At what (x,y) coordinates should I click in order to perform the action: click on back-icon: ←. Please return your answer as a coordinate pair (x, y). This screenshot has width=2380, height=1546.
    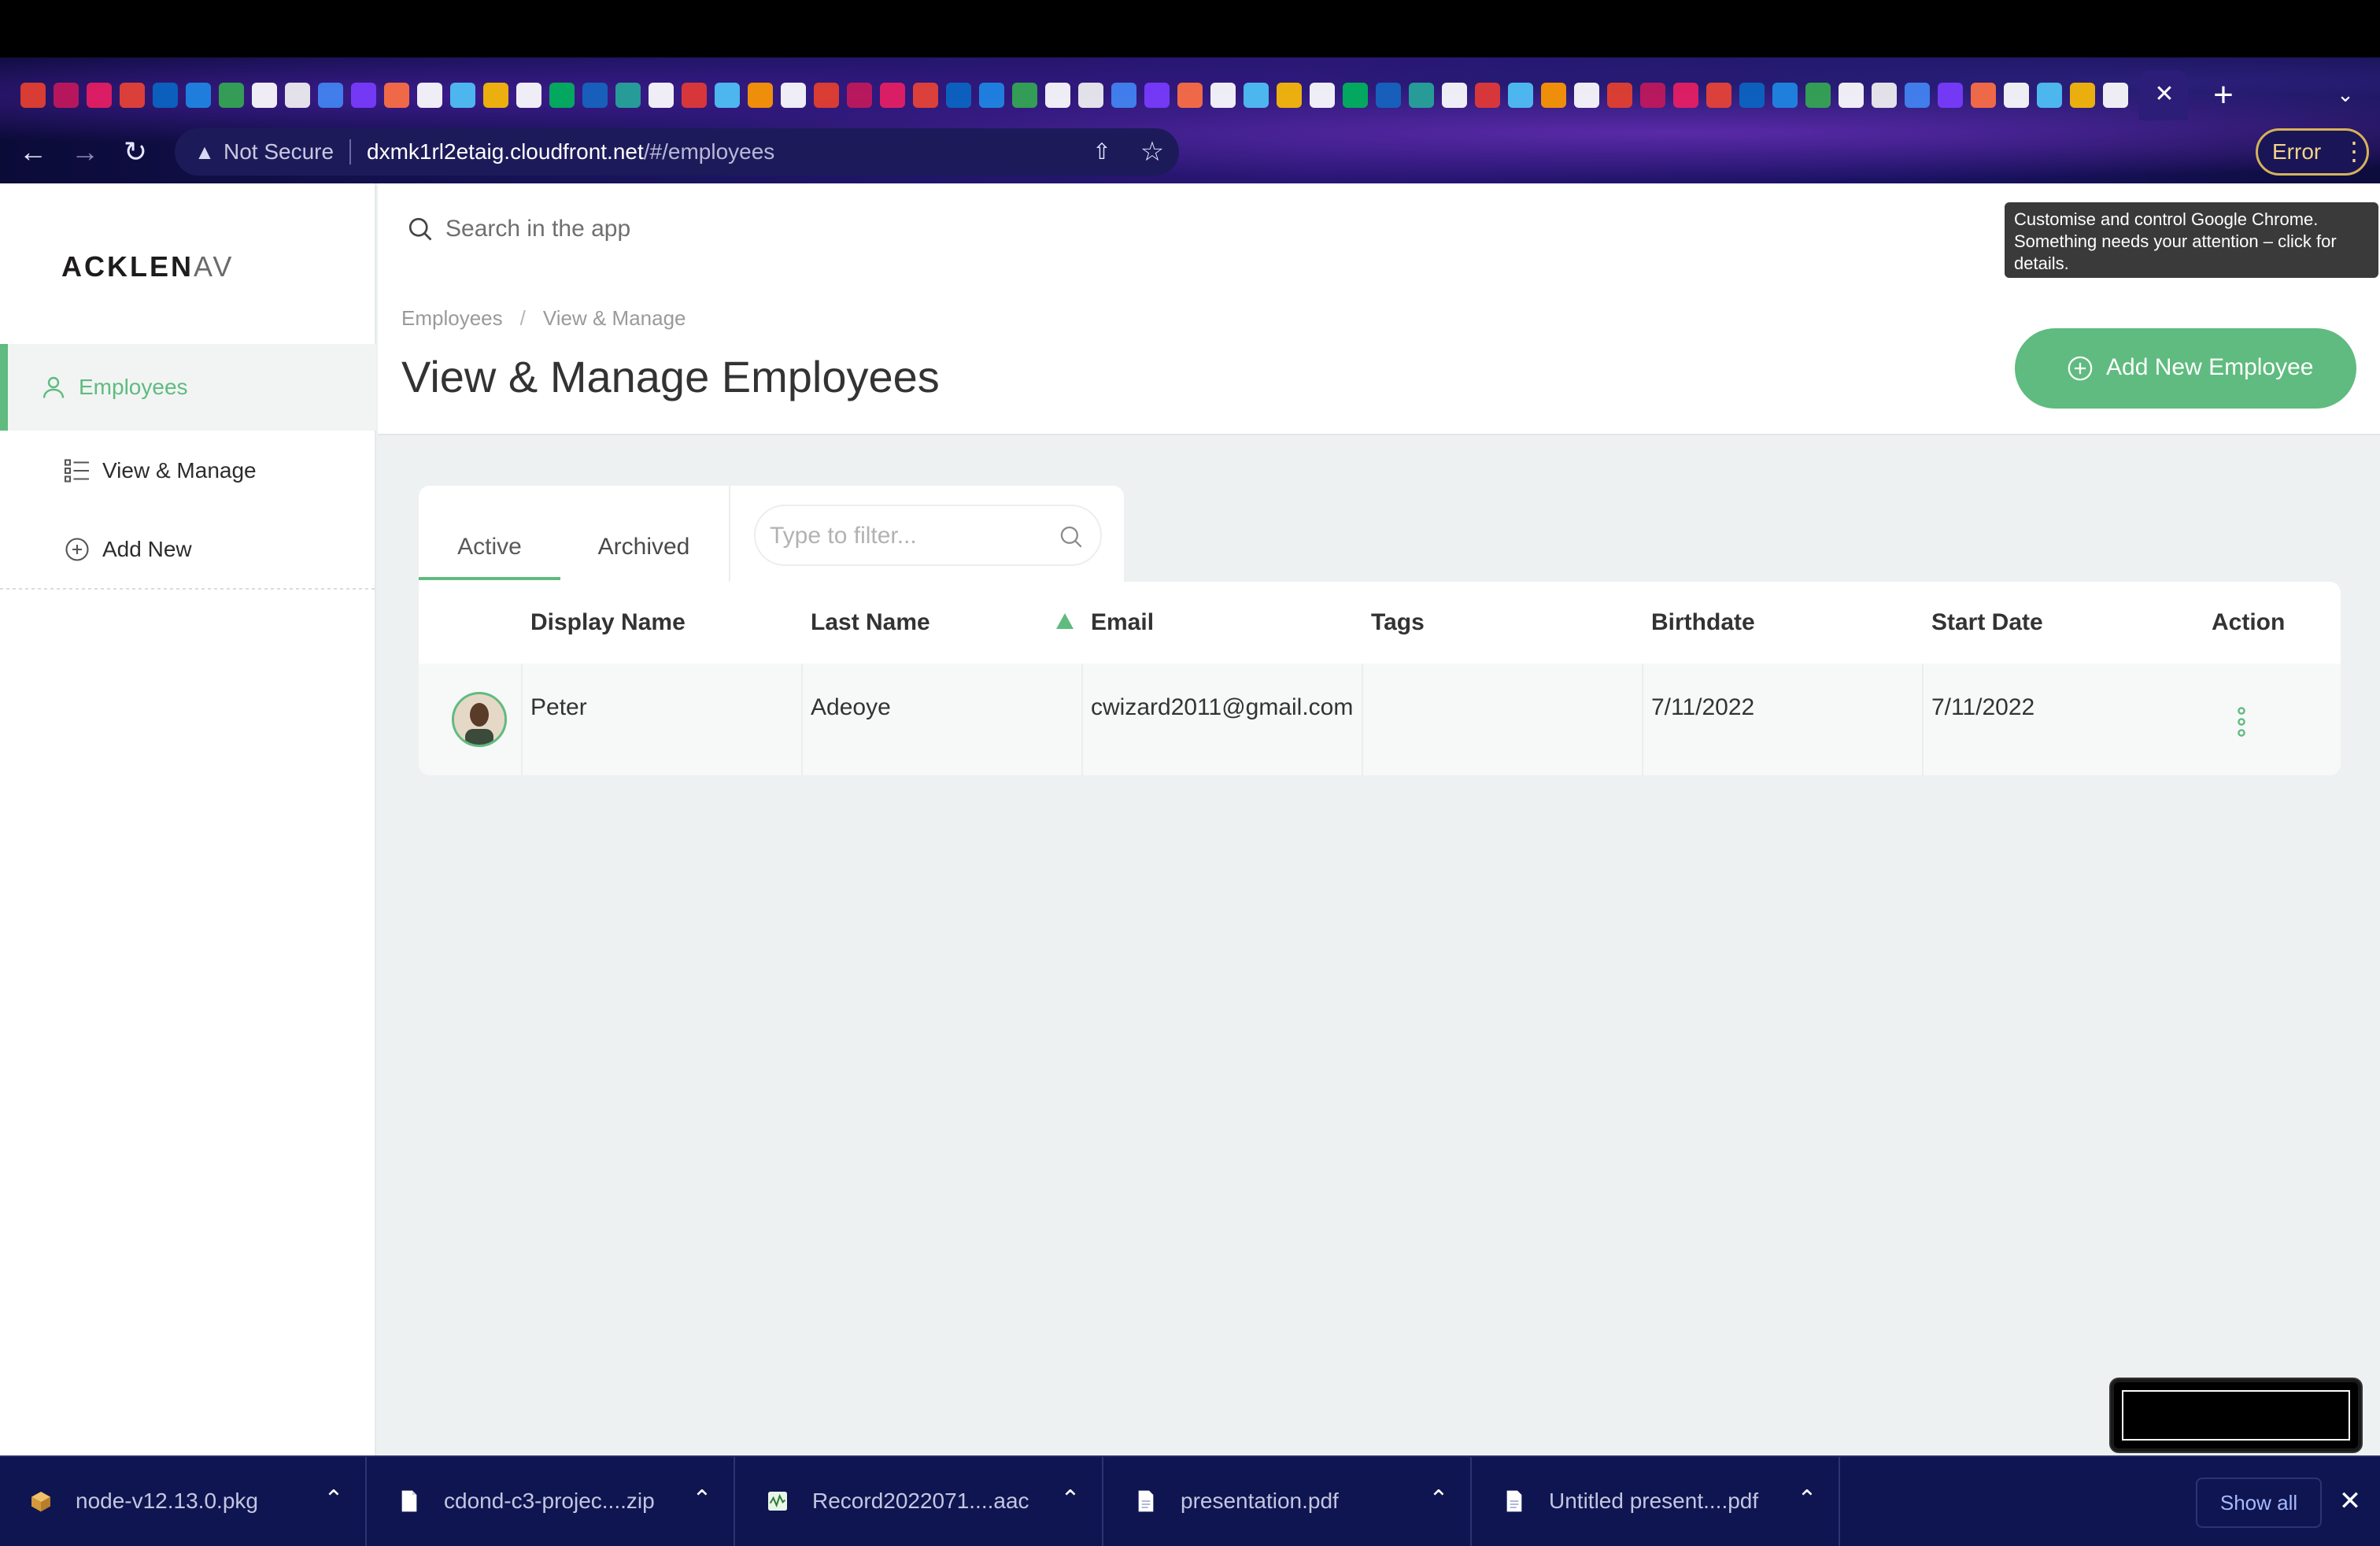
    Looking at the image, I should click on (33, 152).